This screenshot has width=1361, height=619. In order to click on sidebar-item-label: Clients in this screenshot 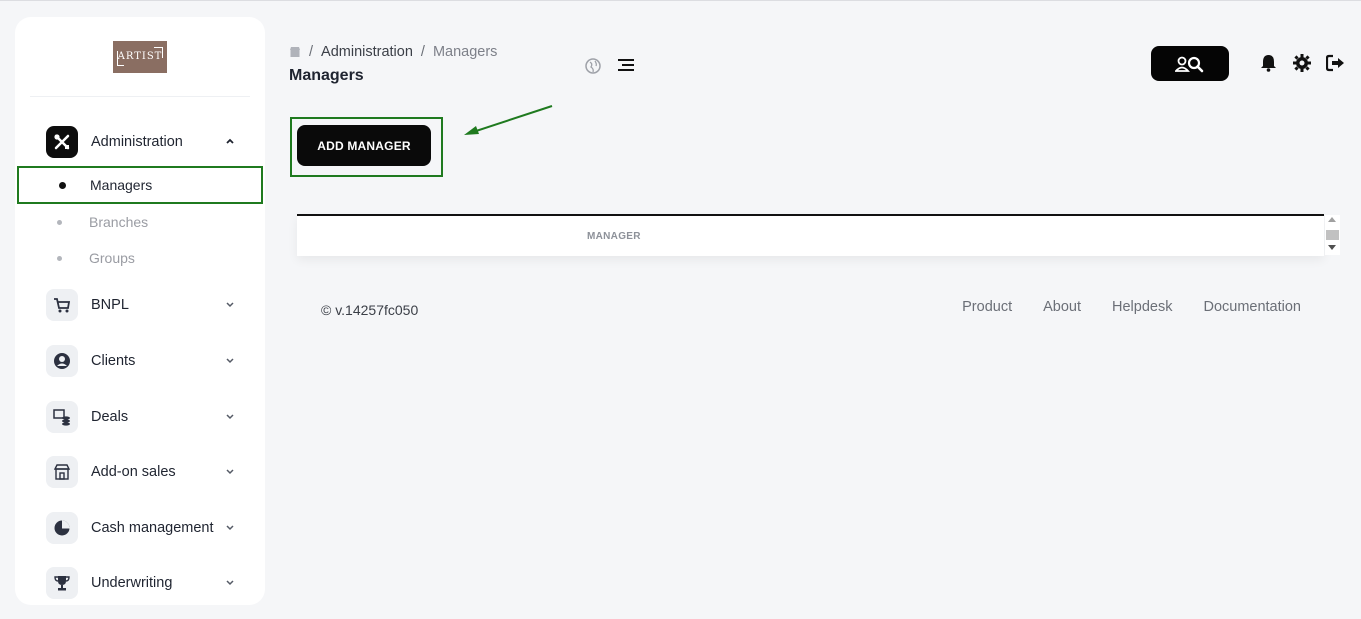, I will do `click(113, 361)`.